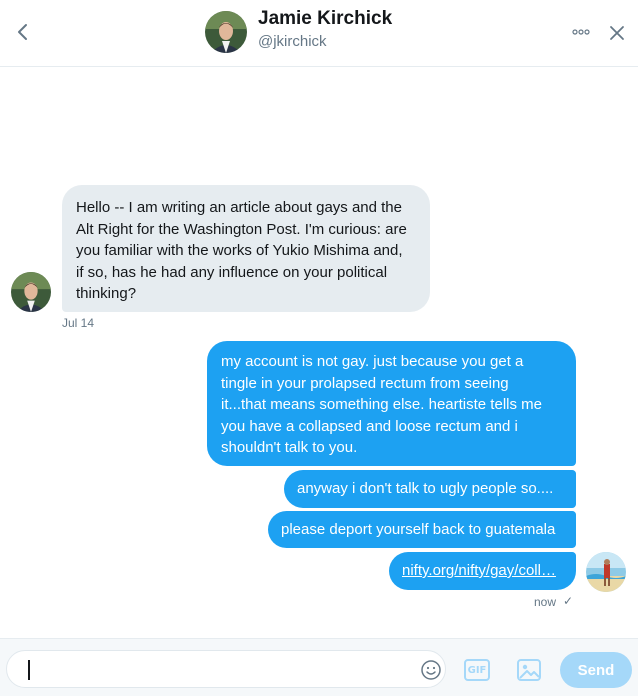 This screenshot has width=638, height=696. I want to click on header-avatar, so click(226, 32).